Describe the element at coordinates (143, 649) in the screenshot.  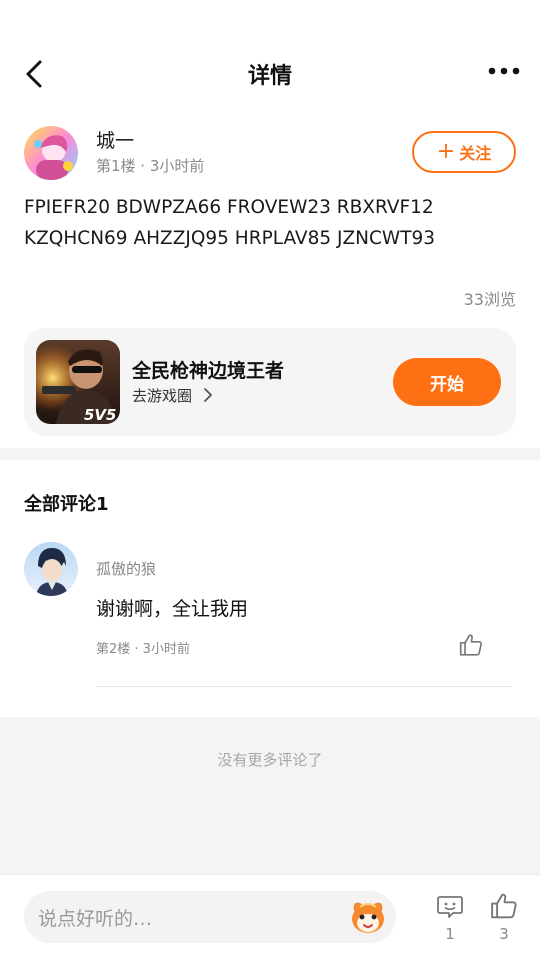
I see `comment-meta: 第2楼 · 3小时前` at that location.